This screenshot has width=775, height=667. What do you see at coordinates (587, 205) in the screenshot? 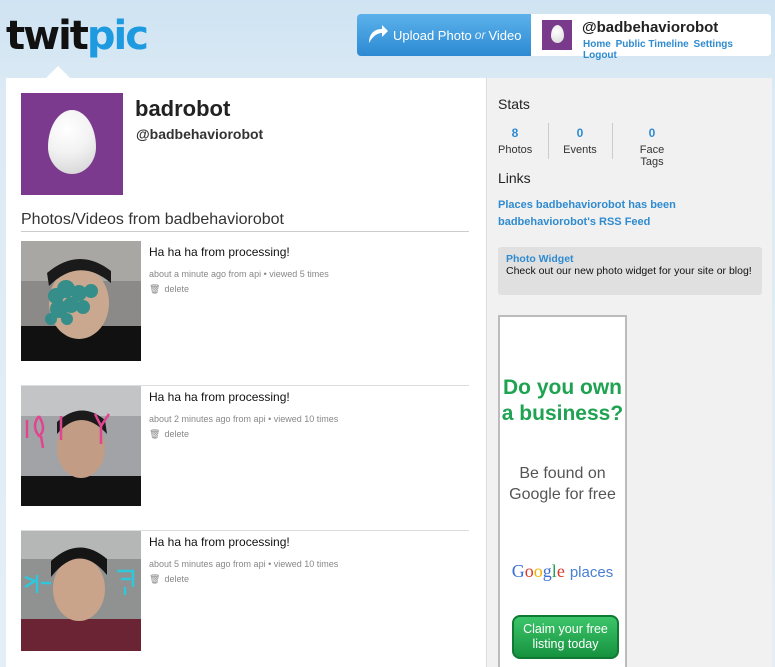
I see `places-link: Places badbehaviorobot has been` at bounding box center [587, 205].